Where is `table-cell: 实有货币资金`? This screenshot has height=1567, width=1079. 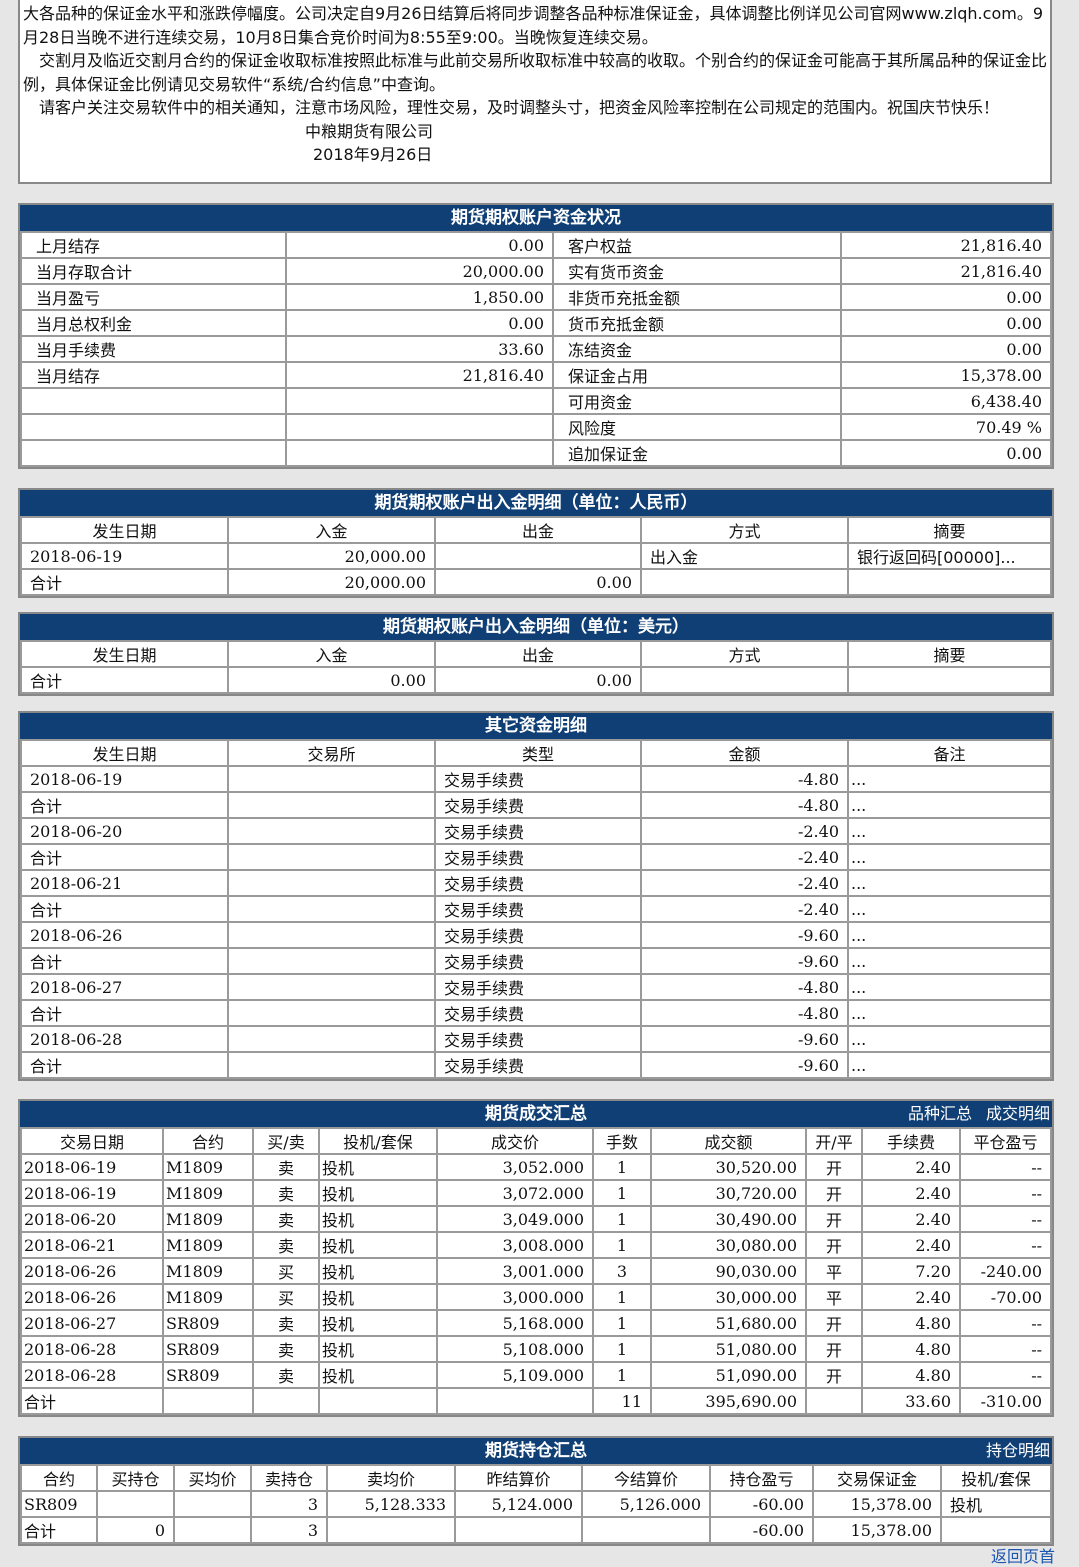 table-cell: 实有货币资金 is located at coordinates (697, 271).